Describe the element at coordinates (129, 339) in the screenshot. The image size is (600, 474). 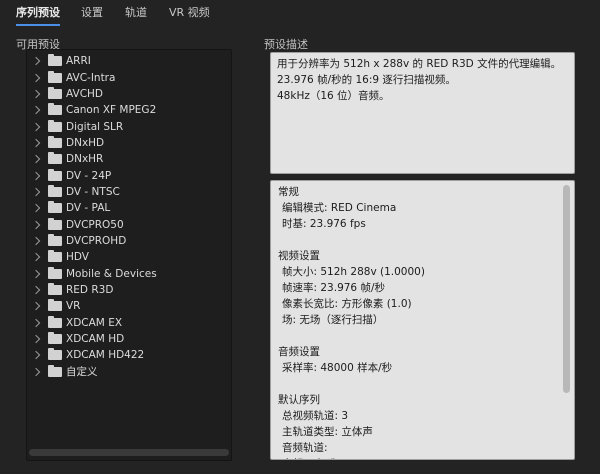
I see `preset-folder-row: XDCAM HD` at that location.